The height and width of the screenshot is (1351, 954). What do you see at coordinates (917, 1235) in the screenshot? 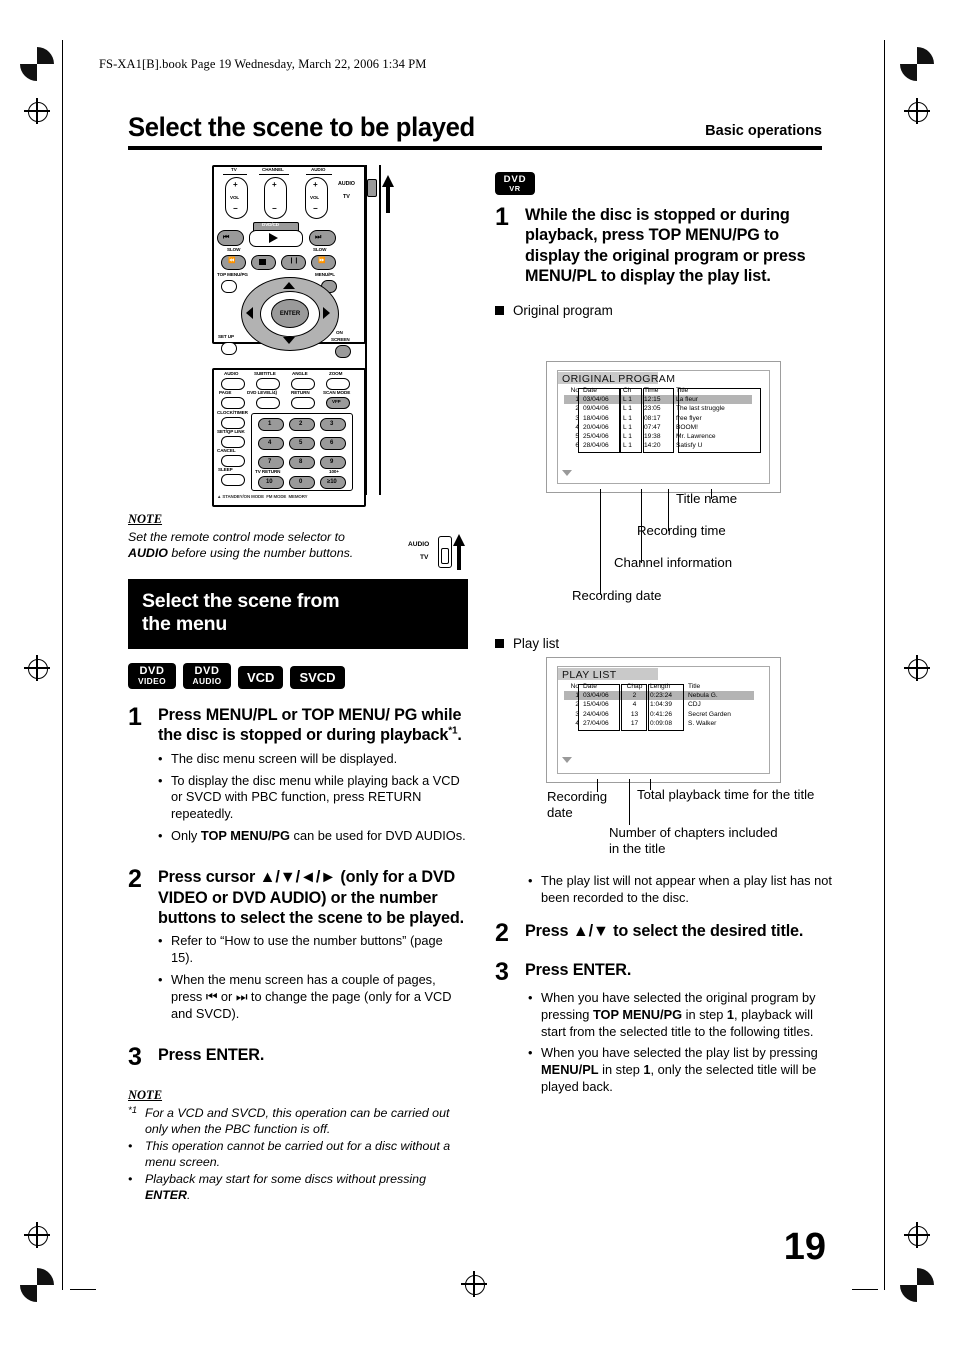
I see `crop-mark-right-bottom` at bounding box center [917, 1235].